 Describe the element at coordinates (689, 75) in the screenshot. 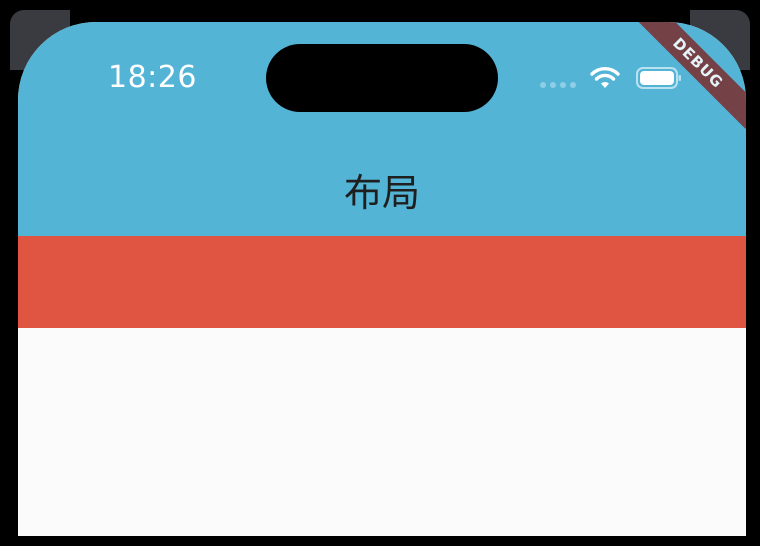

I see `debug-label: DEBUG` at that location.